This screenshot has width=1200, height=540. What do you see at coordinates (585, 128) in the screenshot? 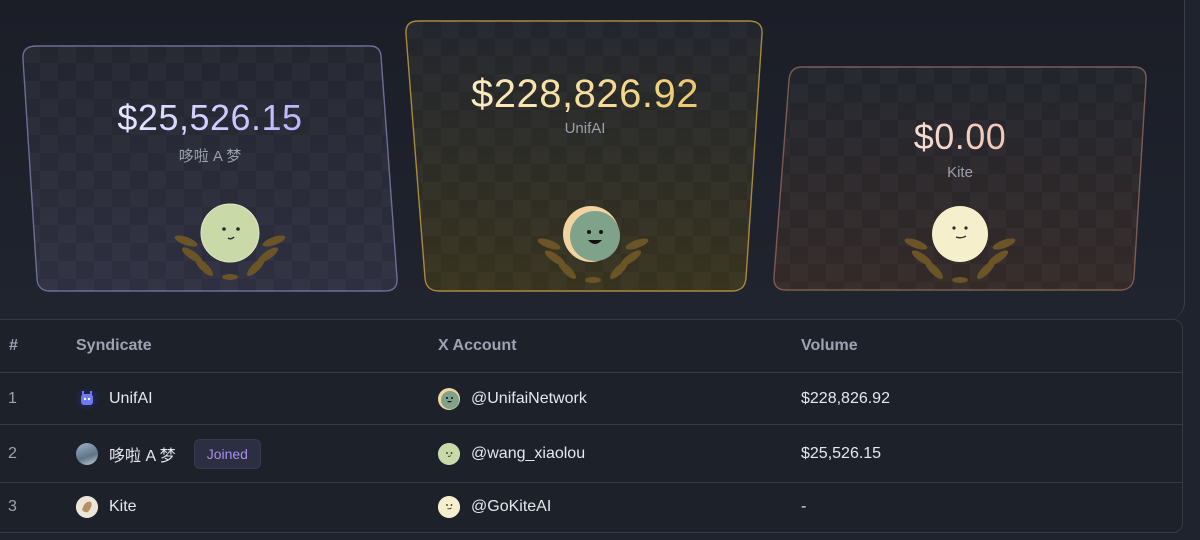
I see `card-name: UnifAI` at bounding box center [585, 128].